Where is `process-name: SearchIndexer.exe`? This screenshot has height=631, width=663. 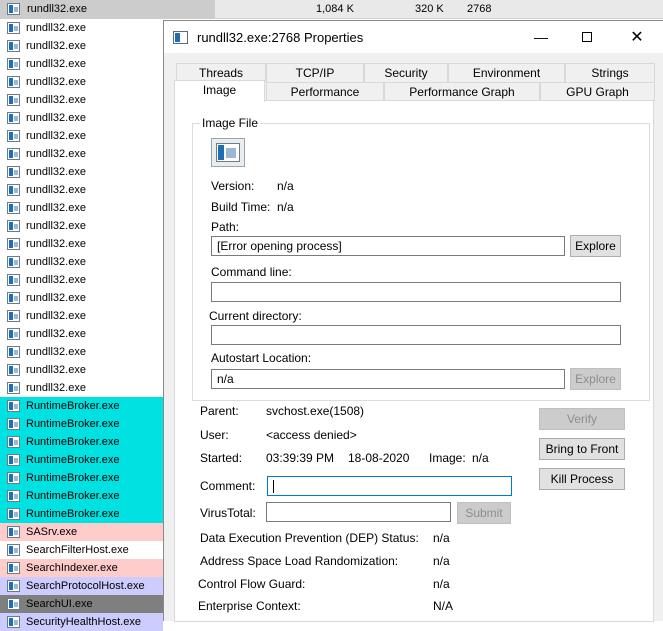 process-name: SearchIndexer.exe is located at coordinates (72, 568).